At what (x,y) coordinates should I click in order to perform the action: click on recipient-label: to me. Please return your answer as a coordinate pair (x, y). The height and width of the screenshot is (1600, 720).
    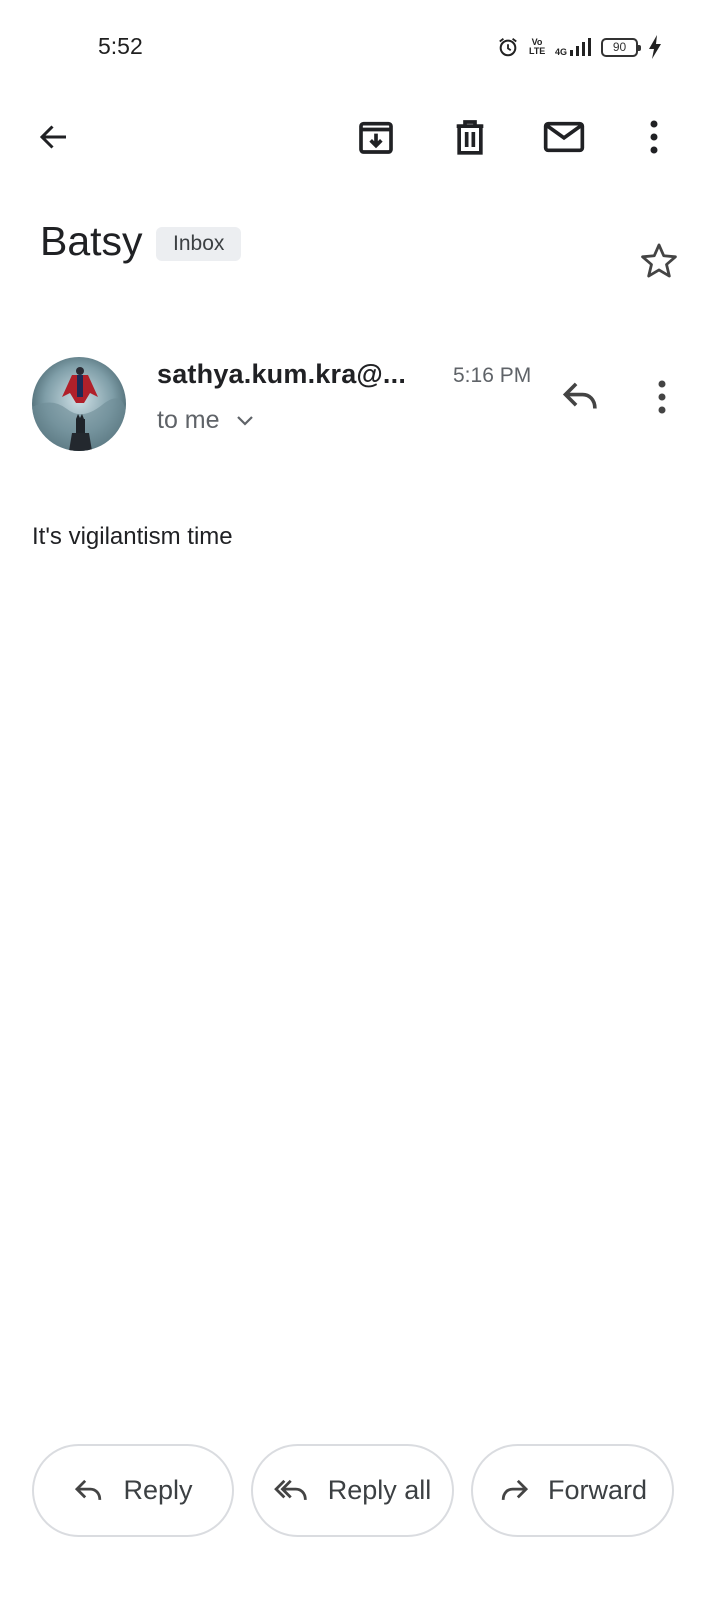
    Looking at the image, I should click on (188, 420).